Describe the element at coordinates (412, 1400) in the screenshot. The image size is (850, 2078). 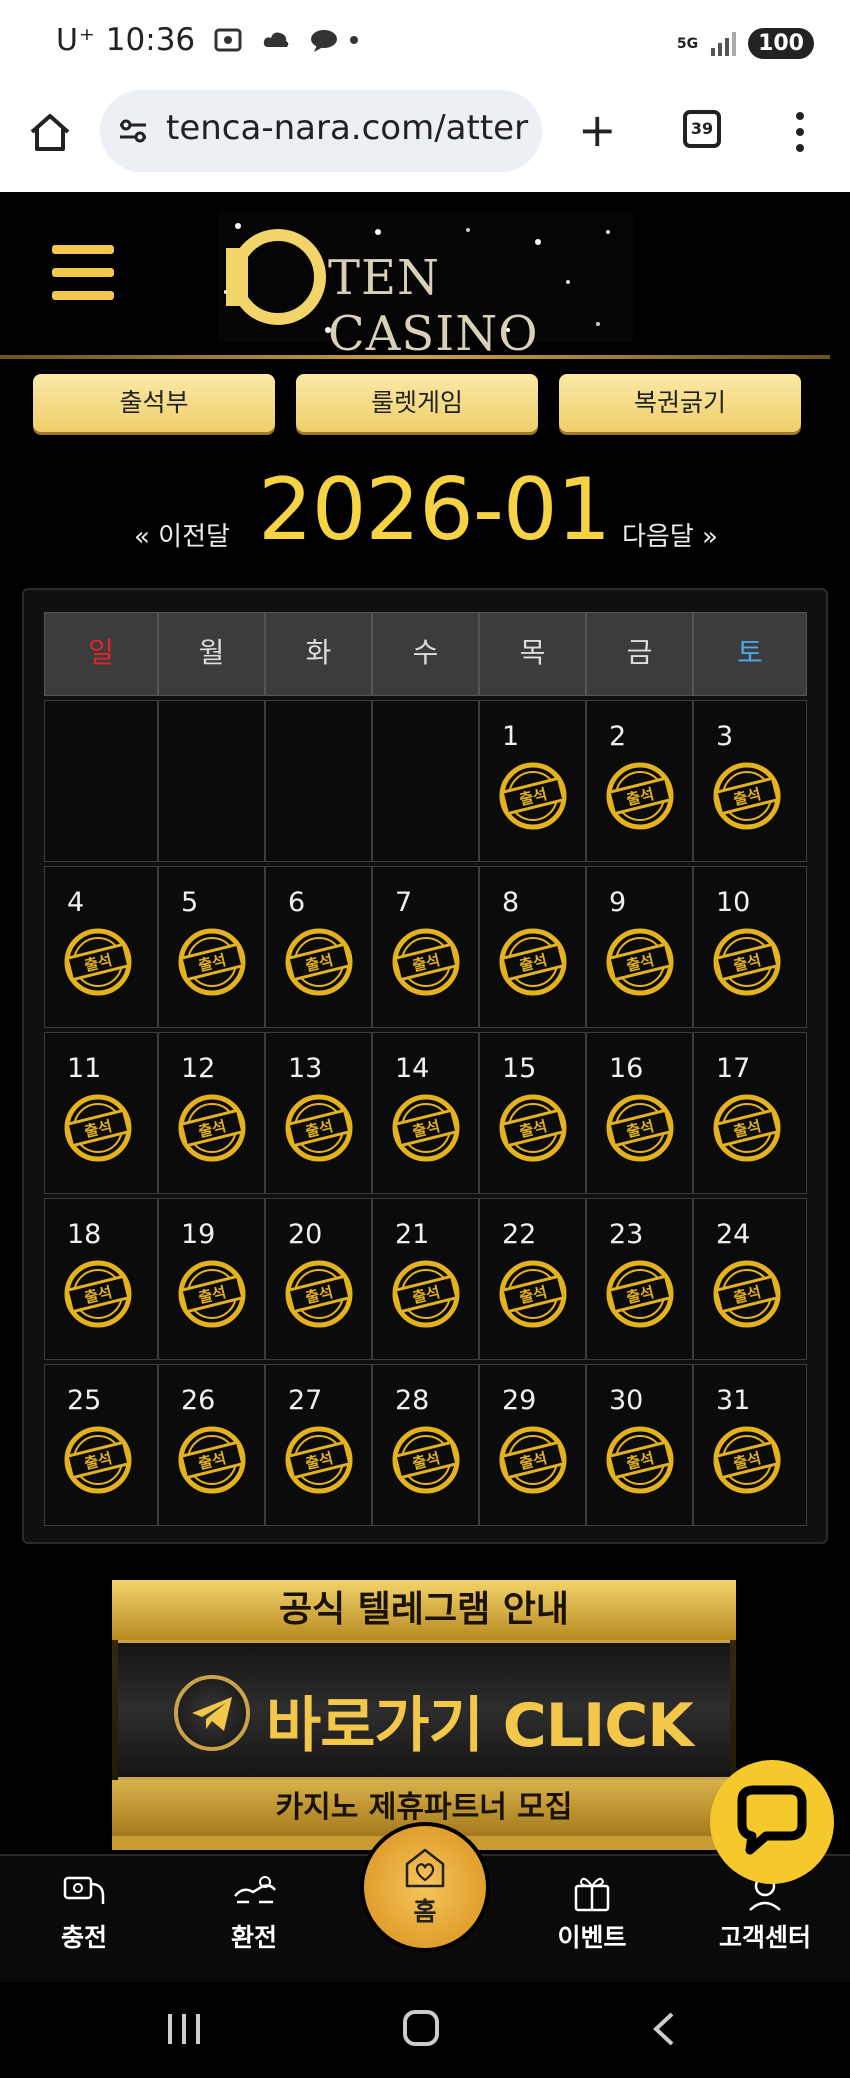
I see `day-number: 28` at that location.